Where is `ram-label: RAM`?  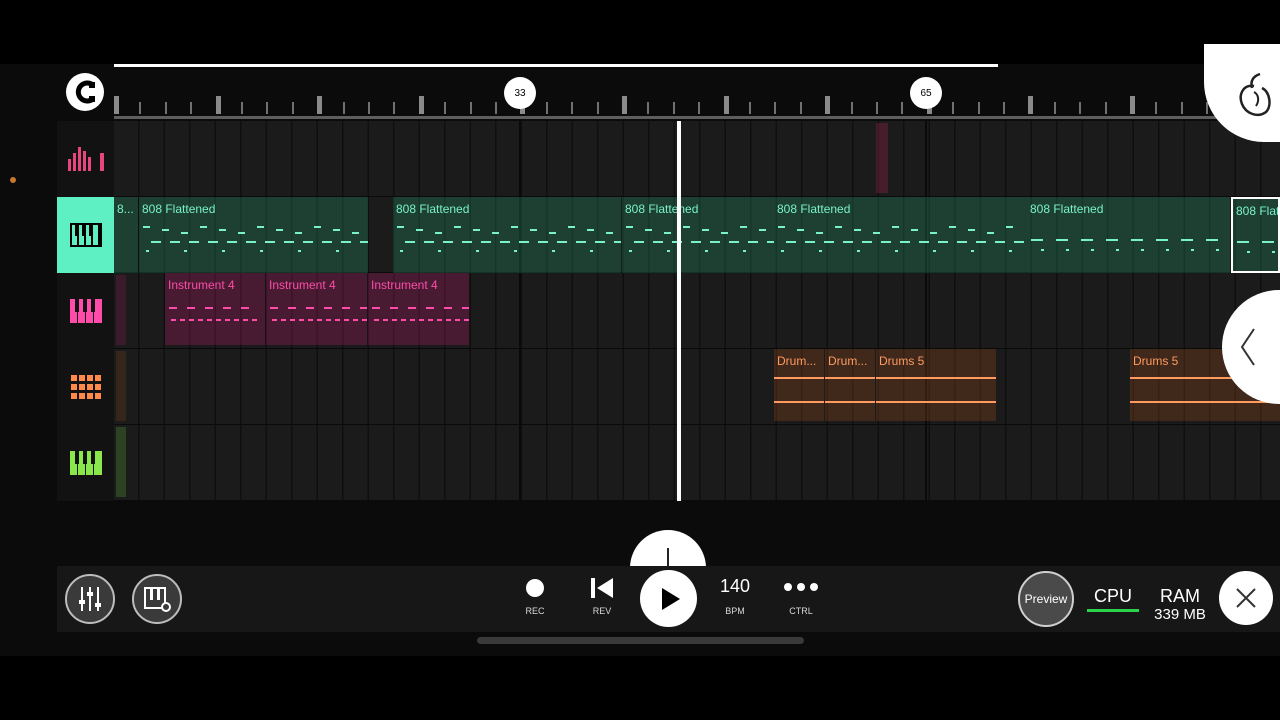 ram-label: RAM is located at coordinates (1180, 596).